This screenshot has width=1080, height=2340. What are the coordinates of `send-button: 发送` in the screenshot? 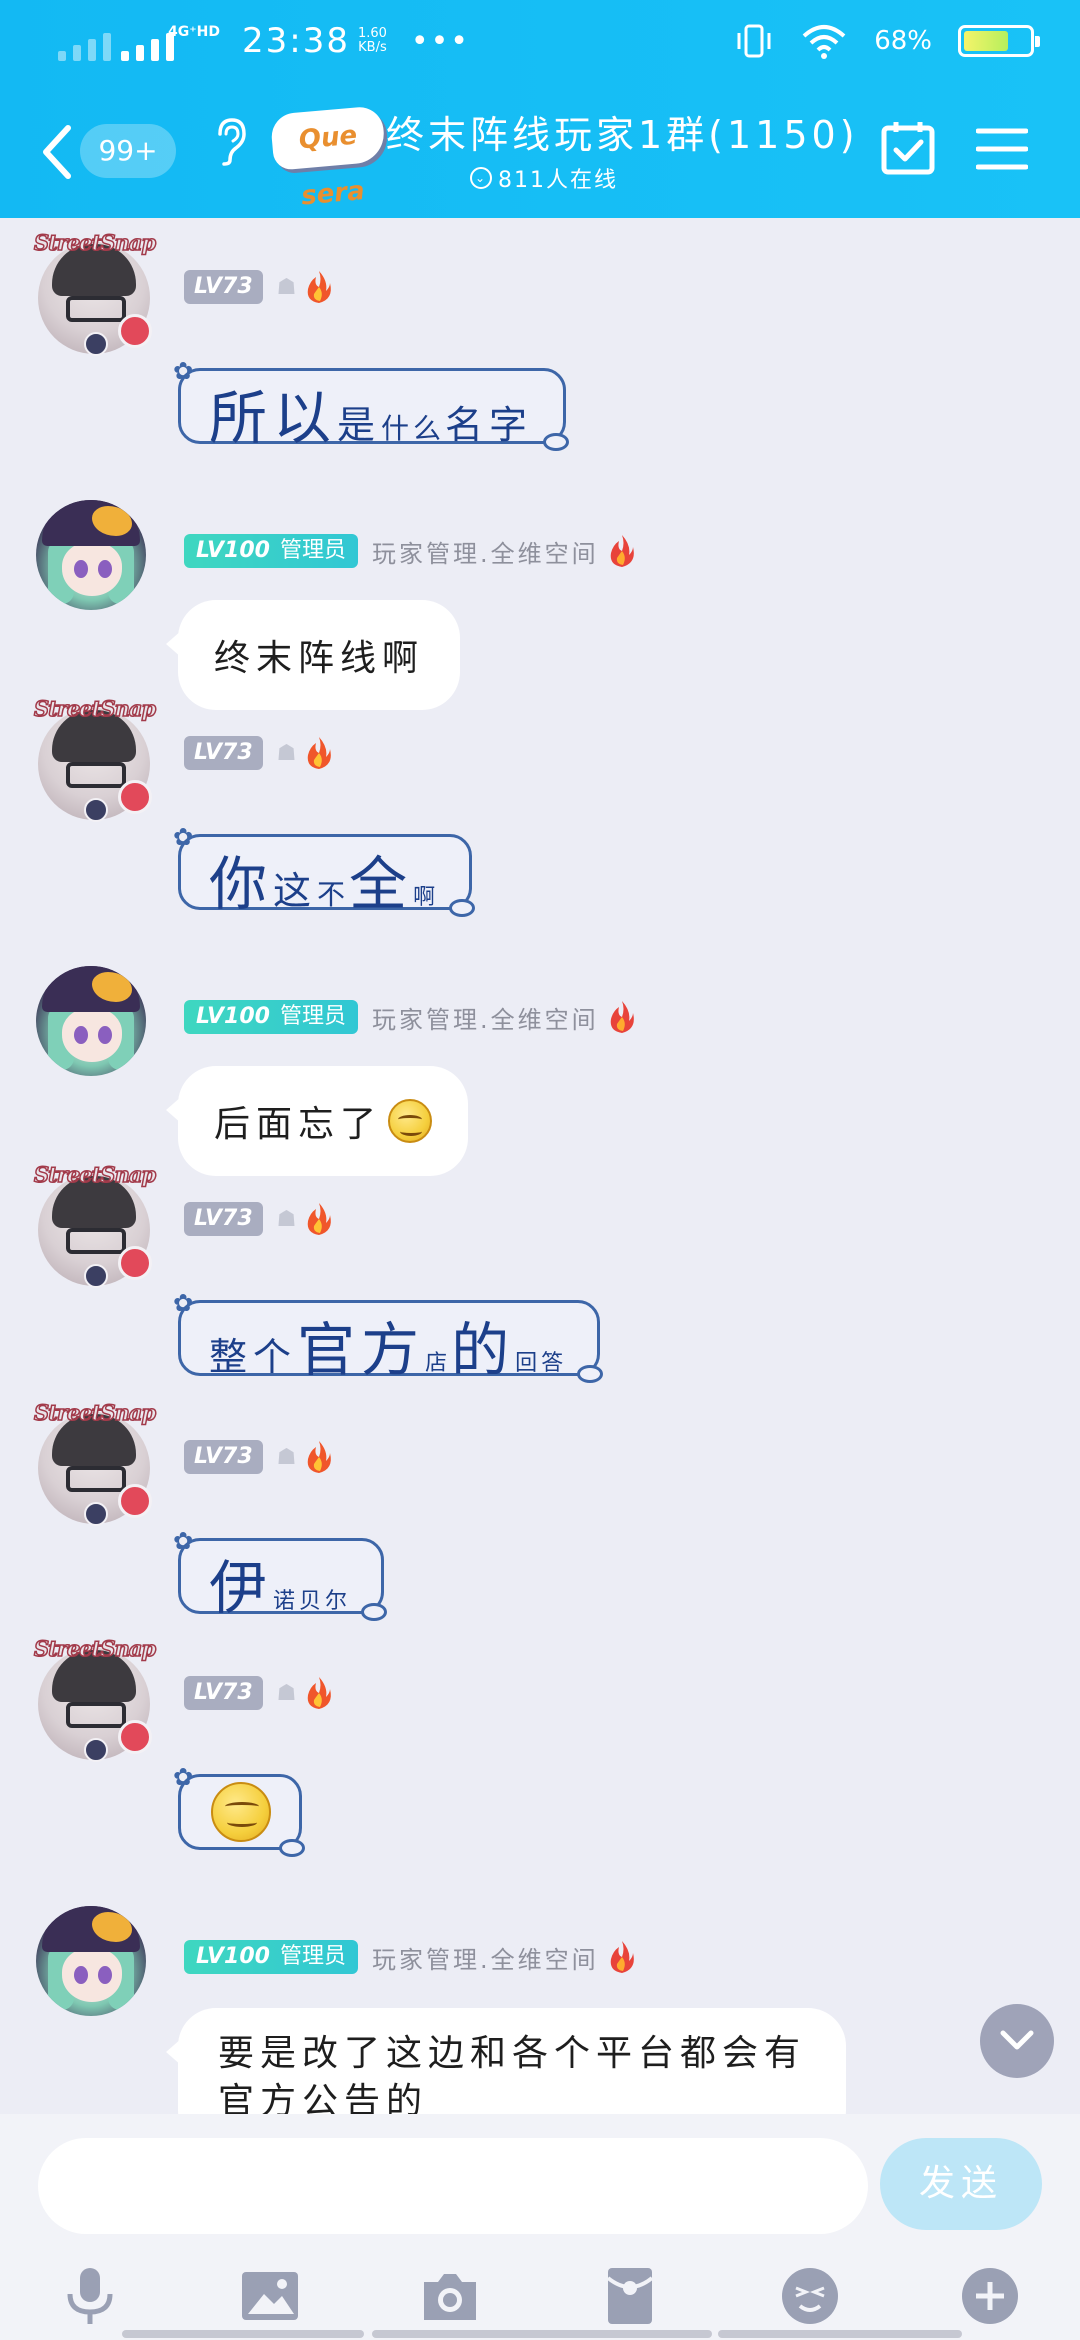 It's located at (961, 2184).